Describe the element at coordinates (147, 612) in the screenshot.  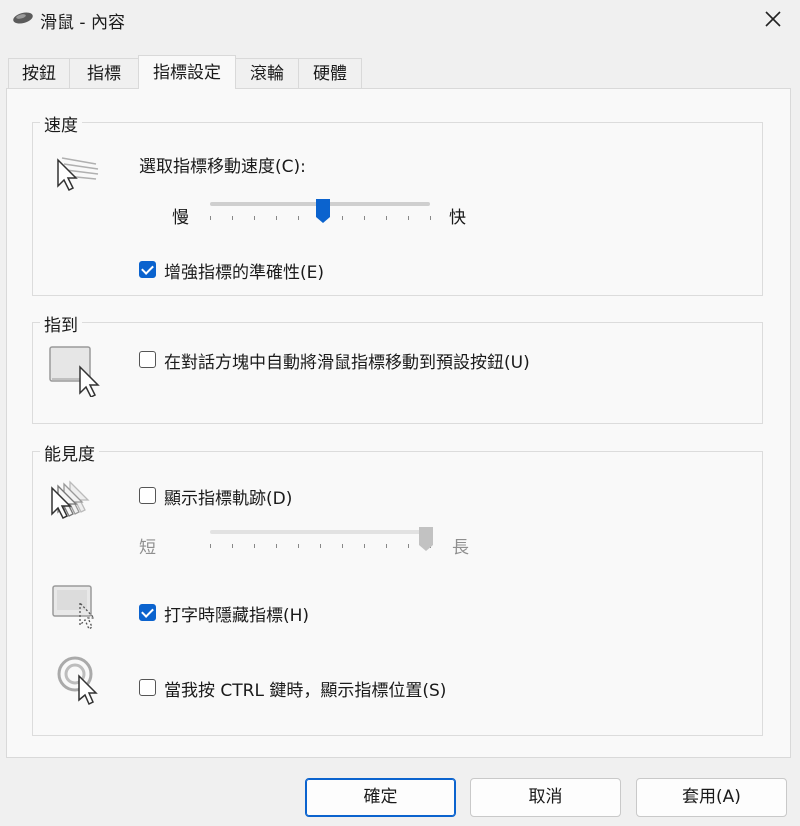
I see `hide-while-typing-checkbox` at that location.